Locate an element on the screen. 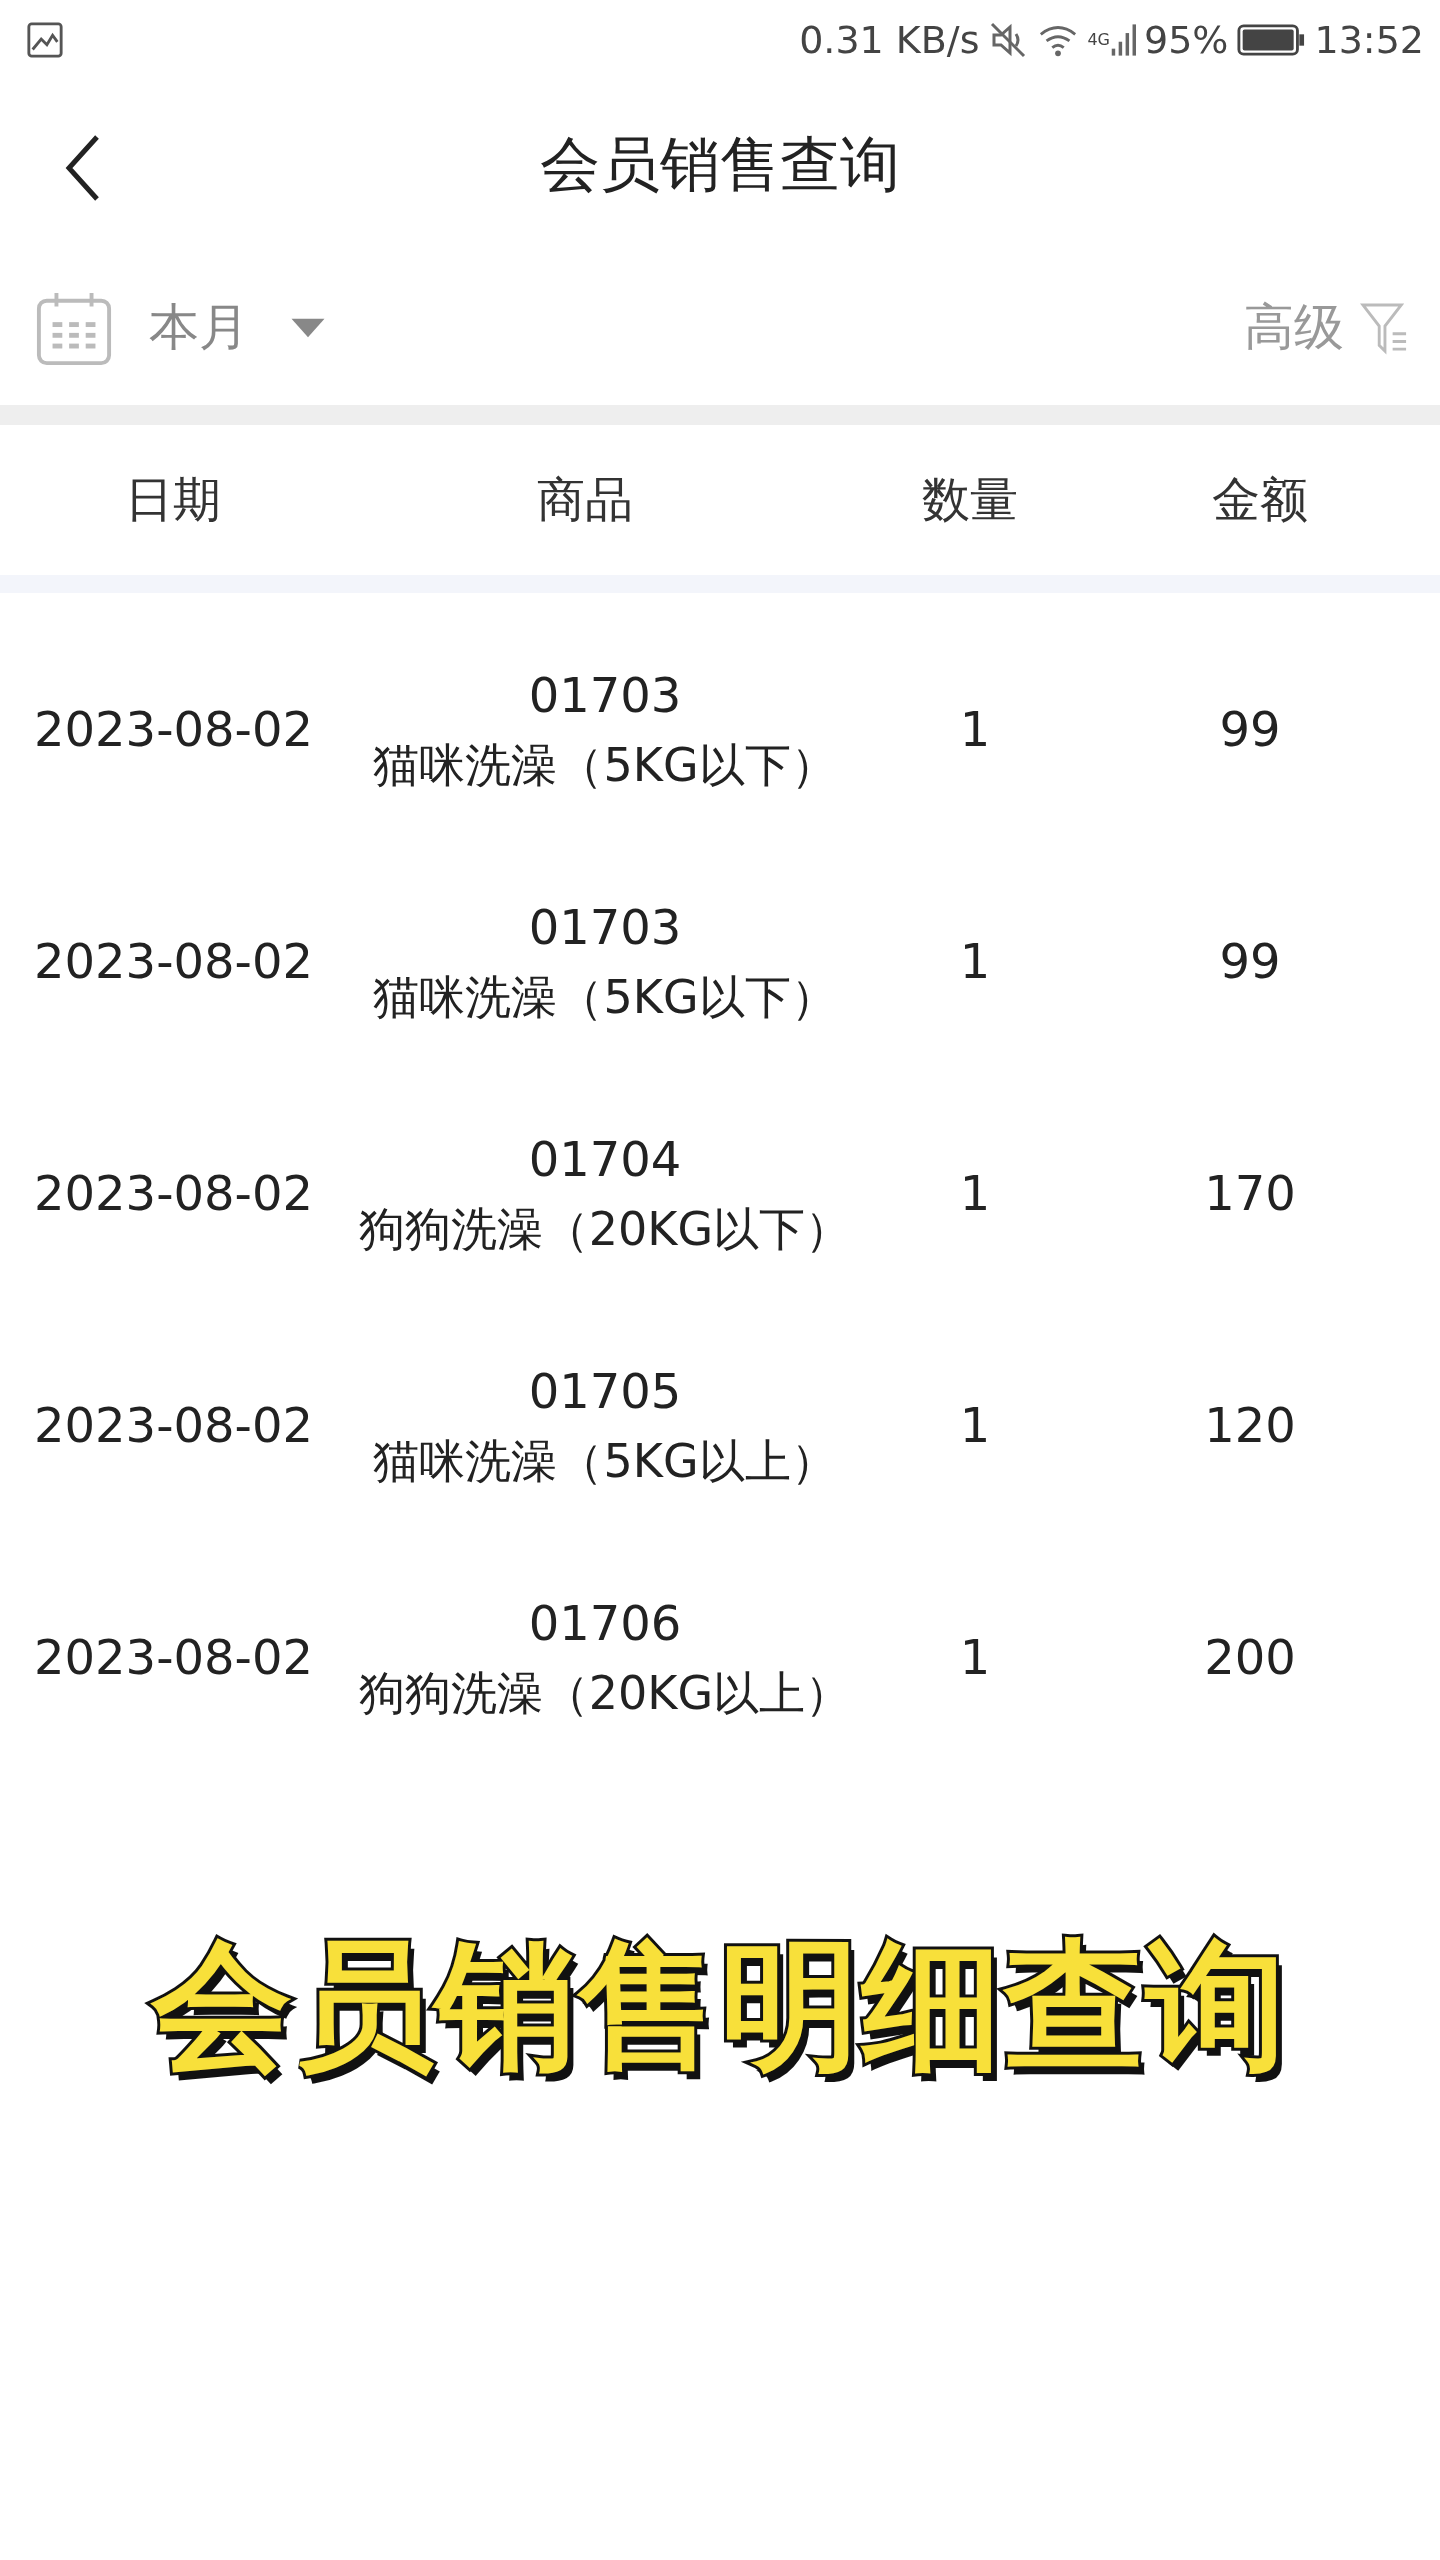 This screenshot has width=1440, height=2560. column-header: 商品 is located at coordinates (585, 499).